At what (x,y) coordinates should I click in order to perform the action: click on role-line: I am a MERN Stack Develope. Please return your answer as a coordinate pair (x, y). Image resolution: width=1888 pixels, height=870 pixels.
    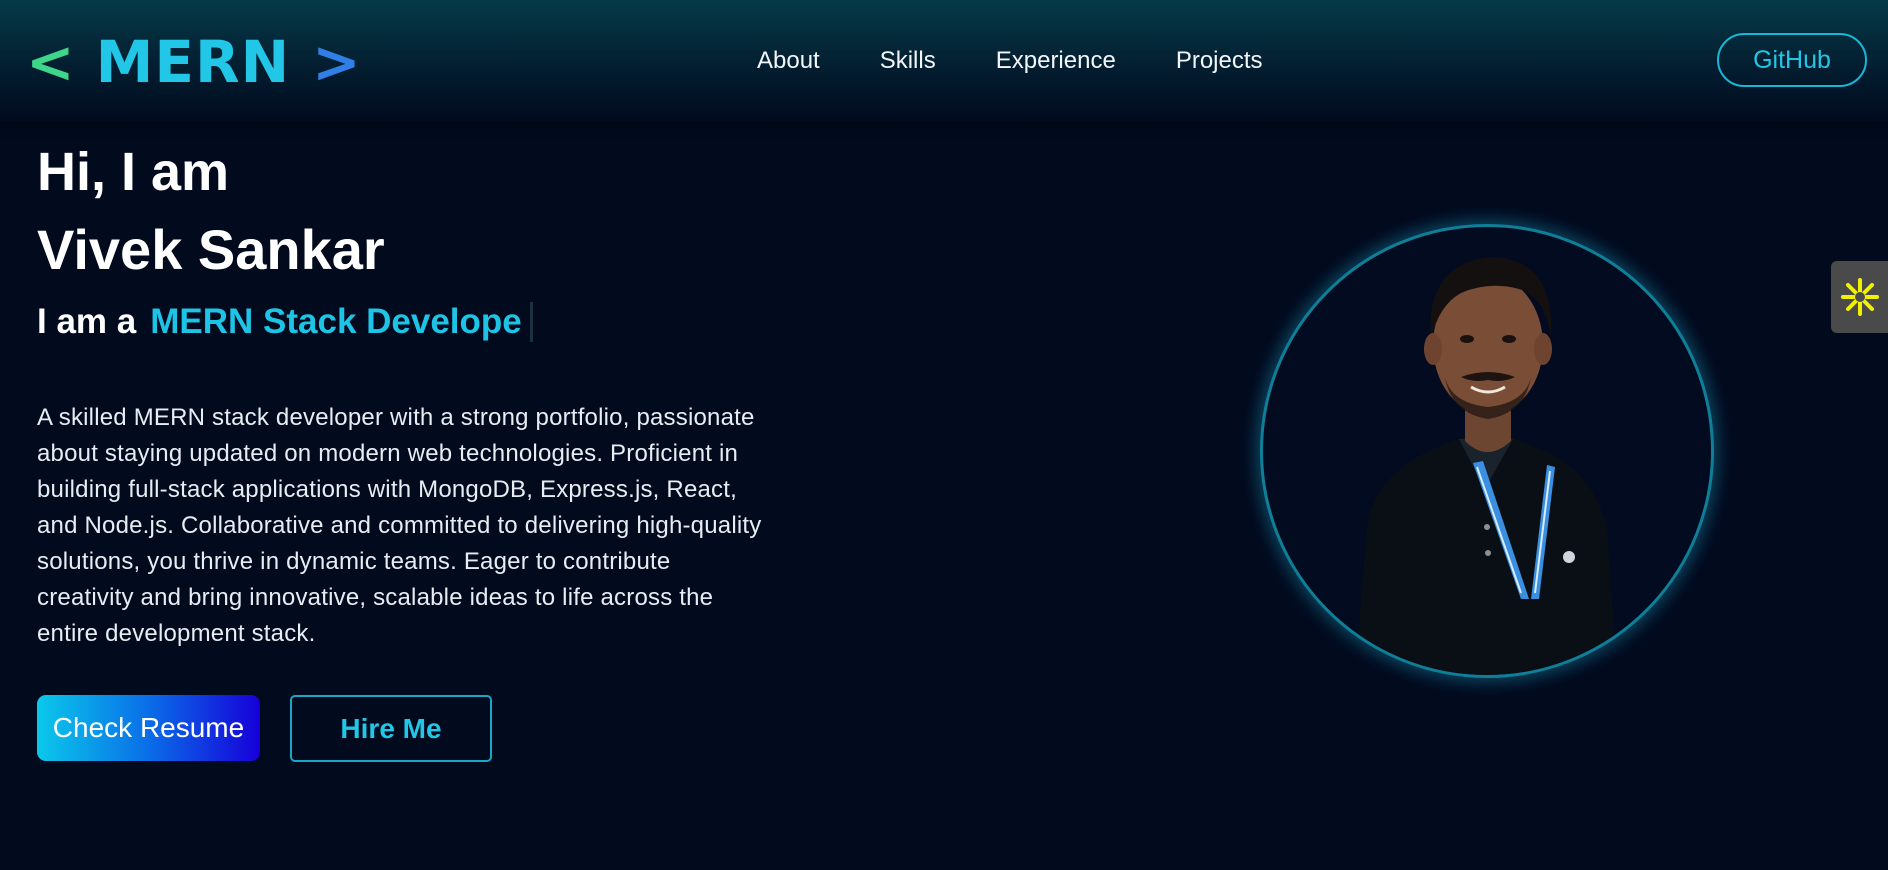
    Looking at the image, I should click on (285, 322).